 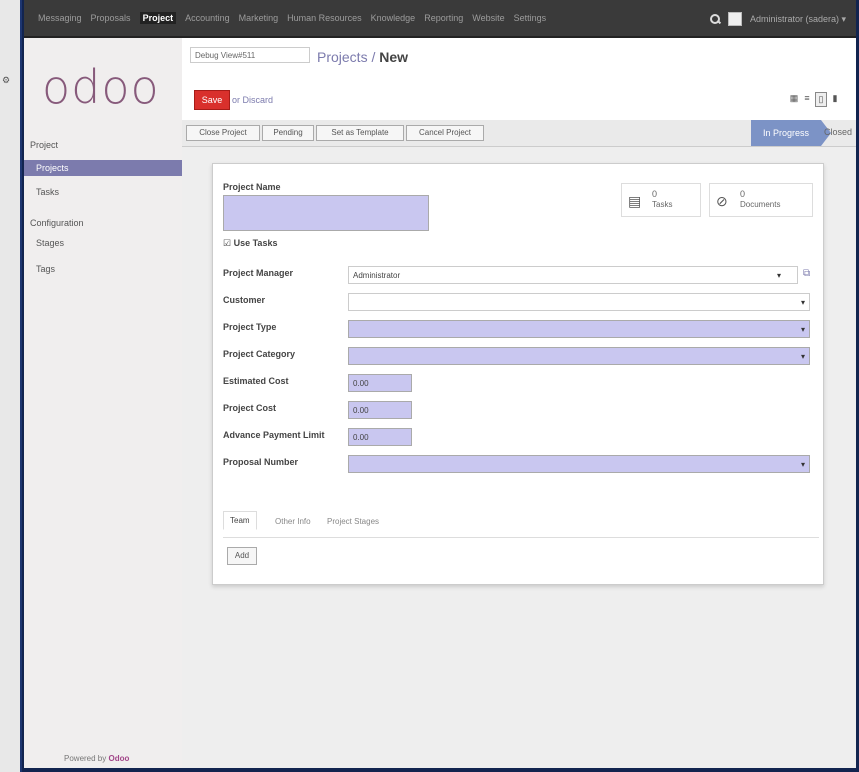 What do you see at coordinates (158, 18) in the screenshot?
I see `menu-project: Project` at bounding box center [158, 18].